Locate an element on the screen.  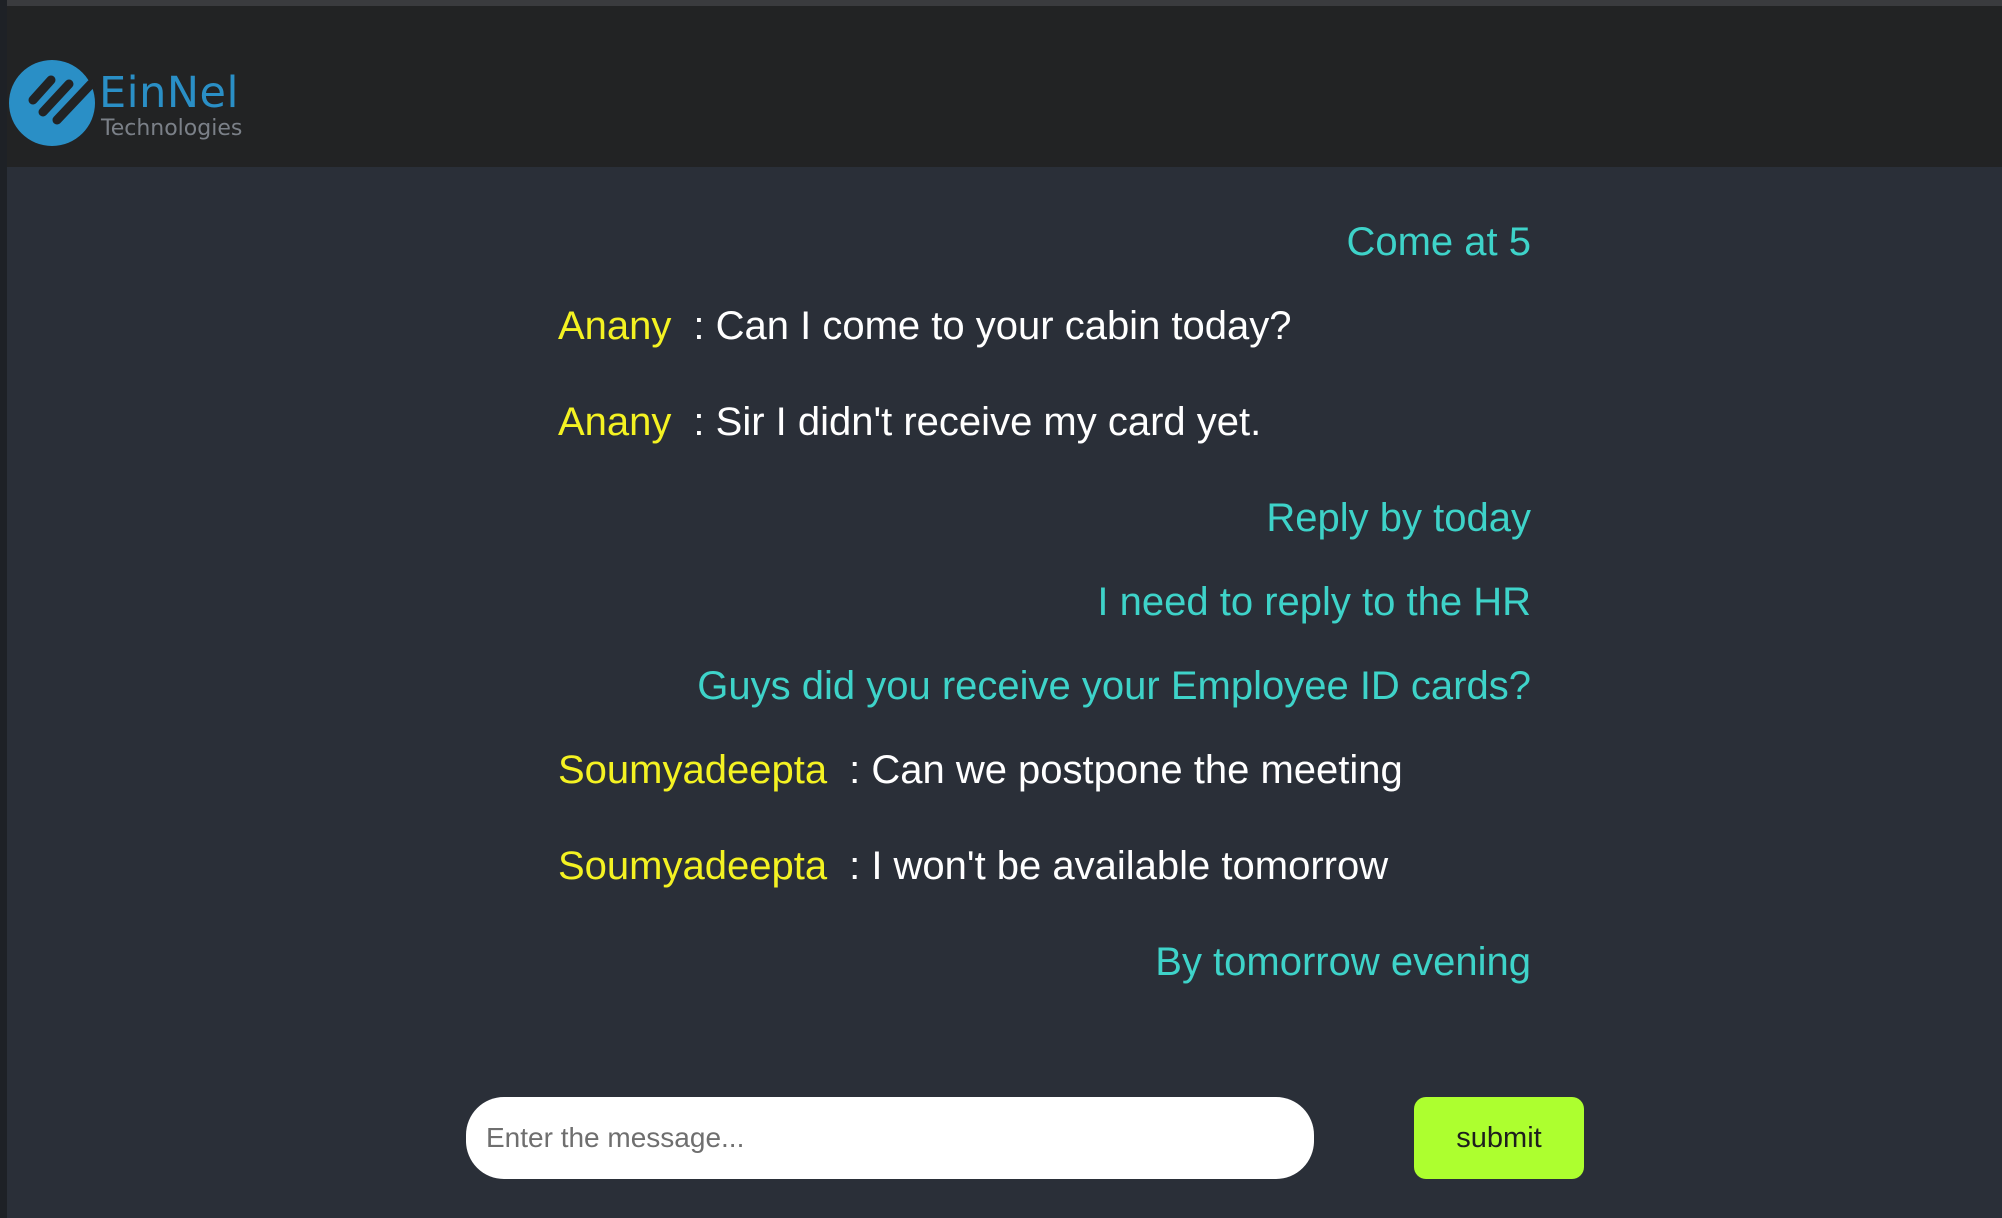
own-message-text: Reply by today is located at coordinates (1398, 518).